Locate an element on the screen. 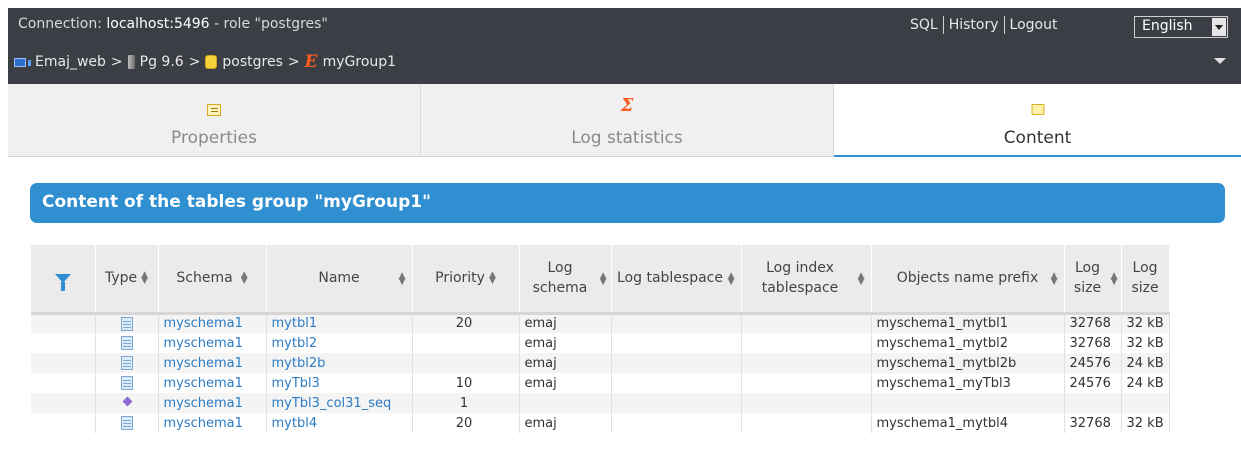 This screenshot has width=1241, height=464. tab-content: Content is located at coordinates (1037, 120).